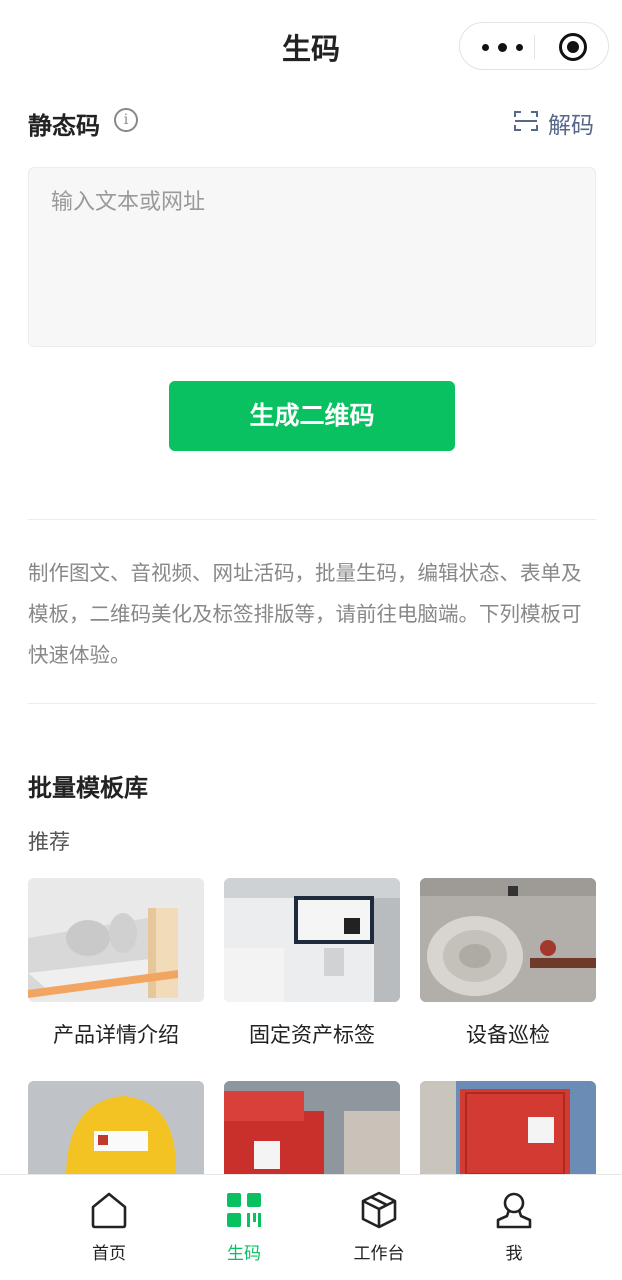  Describe the element at coordinates (49, 842) in the screenshot. I see `template-library-subtitle: 推荐` at that location.